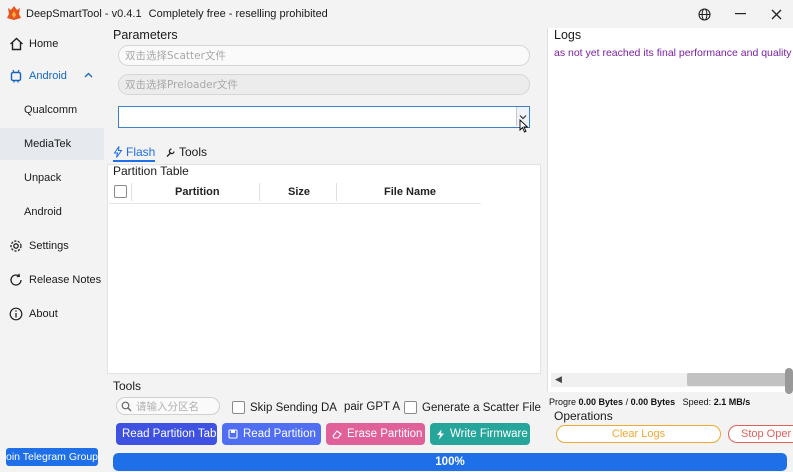  I want to click on chevron-up-icon, so click(88, 75).